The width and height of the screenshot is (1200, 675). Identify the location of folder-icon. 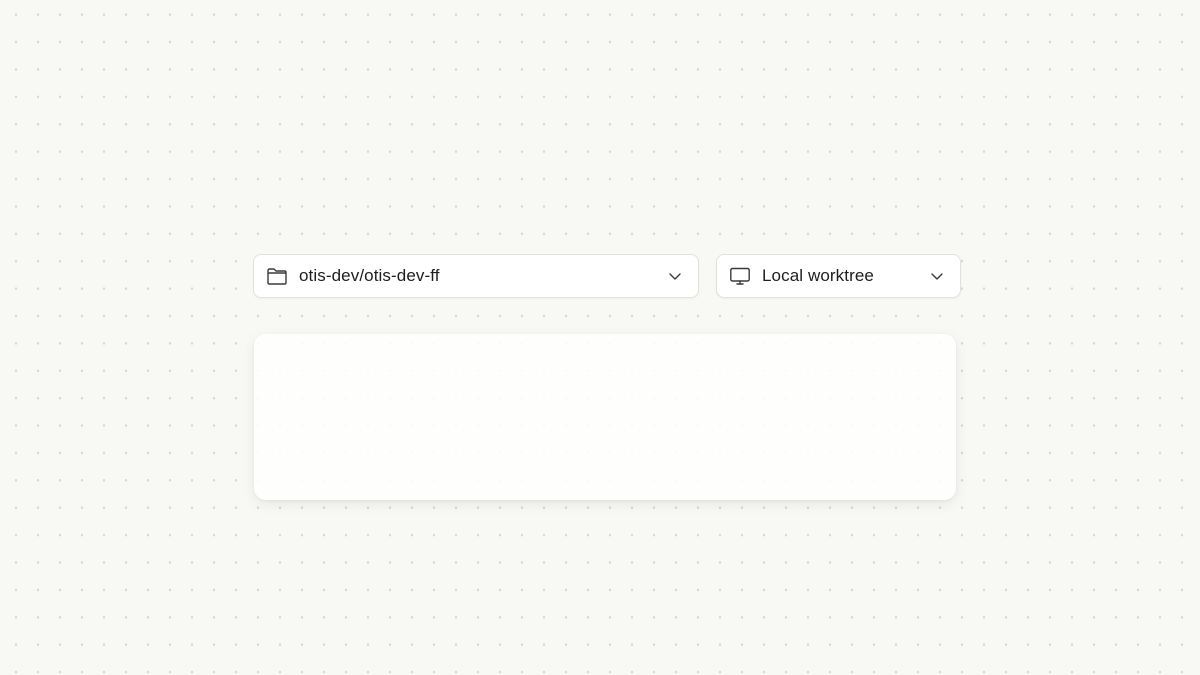
(277, 276).